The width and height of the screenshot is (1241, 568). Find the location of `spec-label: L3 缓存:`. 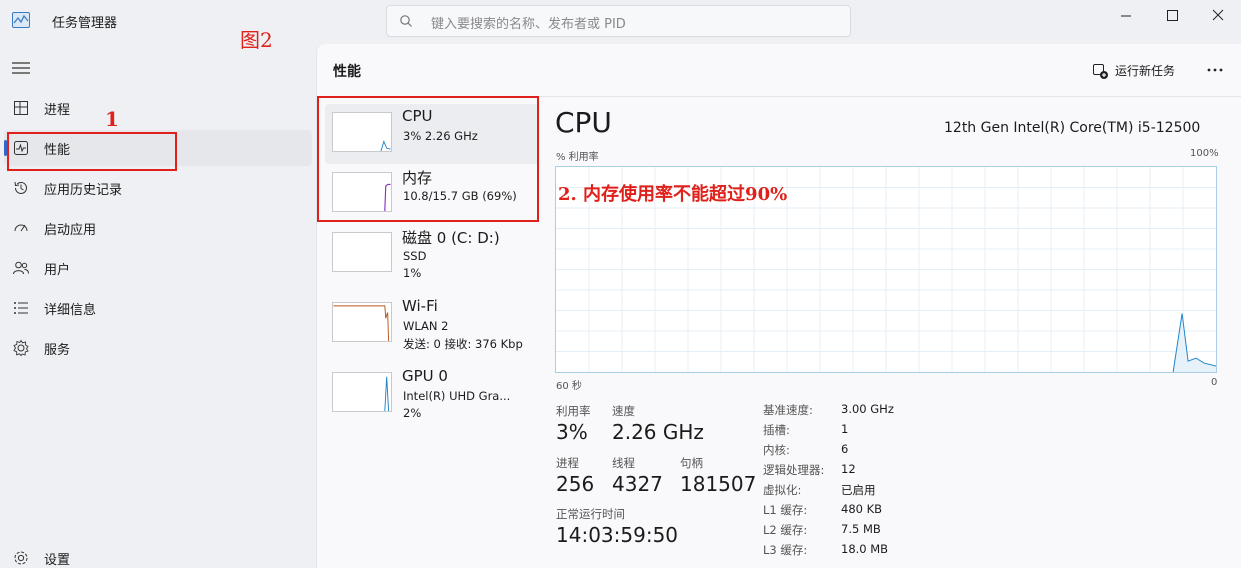

spec-label: L3 缓存: is located at coordinates (785, 550).